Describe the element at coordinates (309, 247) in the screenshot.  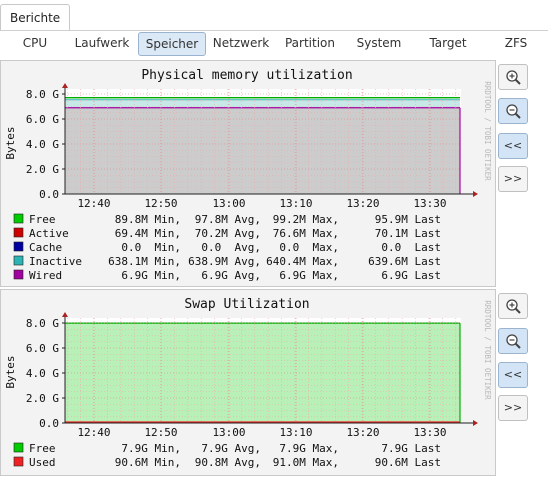
I see `legend-value: 0.0 Max,` at that location.